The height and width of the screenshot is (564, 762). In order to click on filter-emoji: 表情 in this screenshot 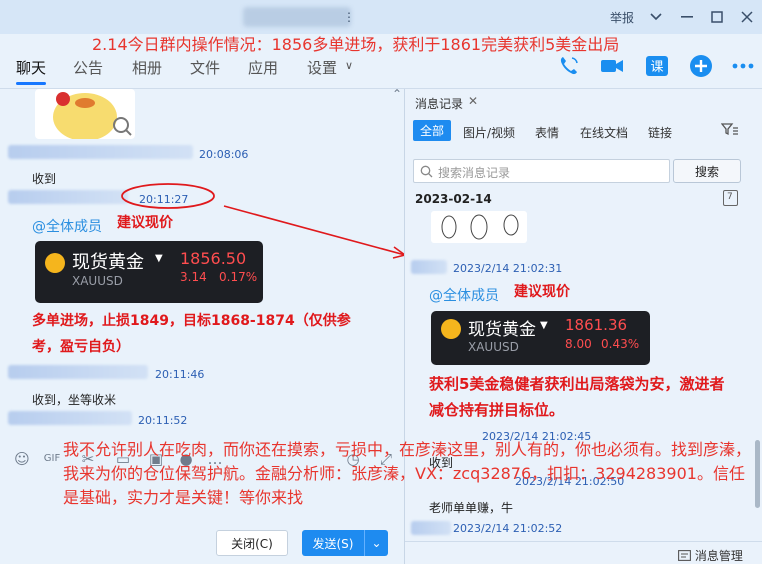, I will do `click(547, 132)`.